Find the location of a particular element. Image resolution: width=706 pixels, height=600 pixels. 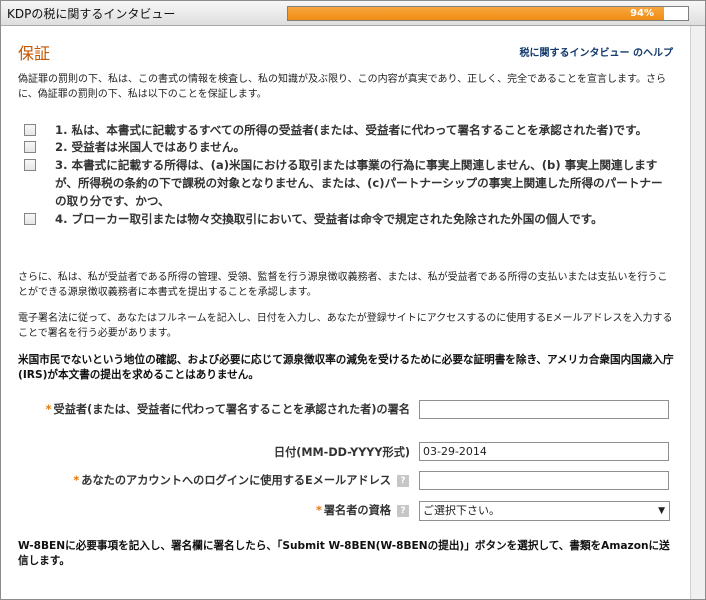

capacity-label: * 署名者の資格 is located at coordinates (353, 510).